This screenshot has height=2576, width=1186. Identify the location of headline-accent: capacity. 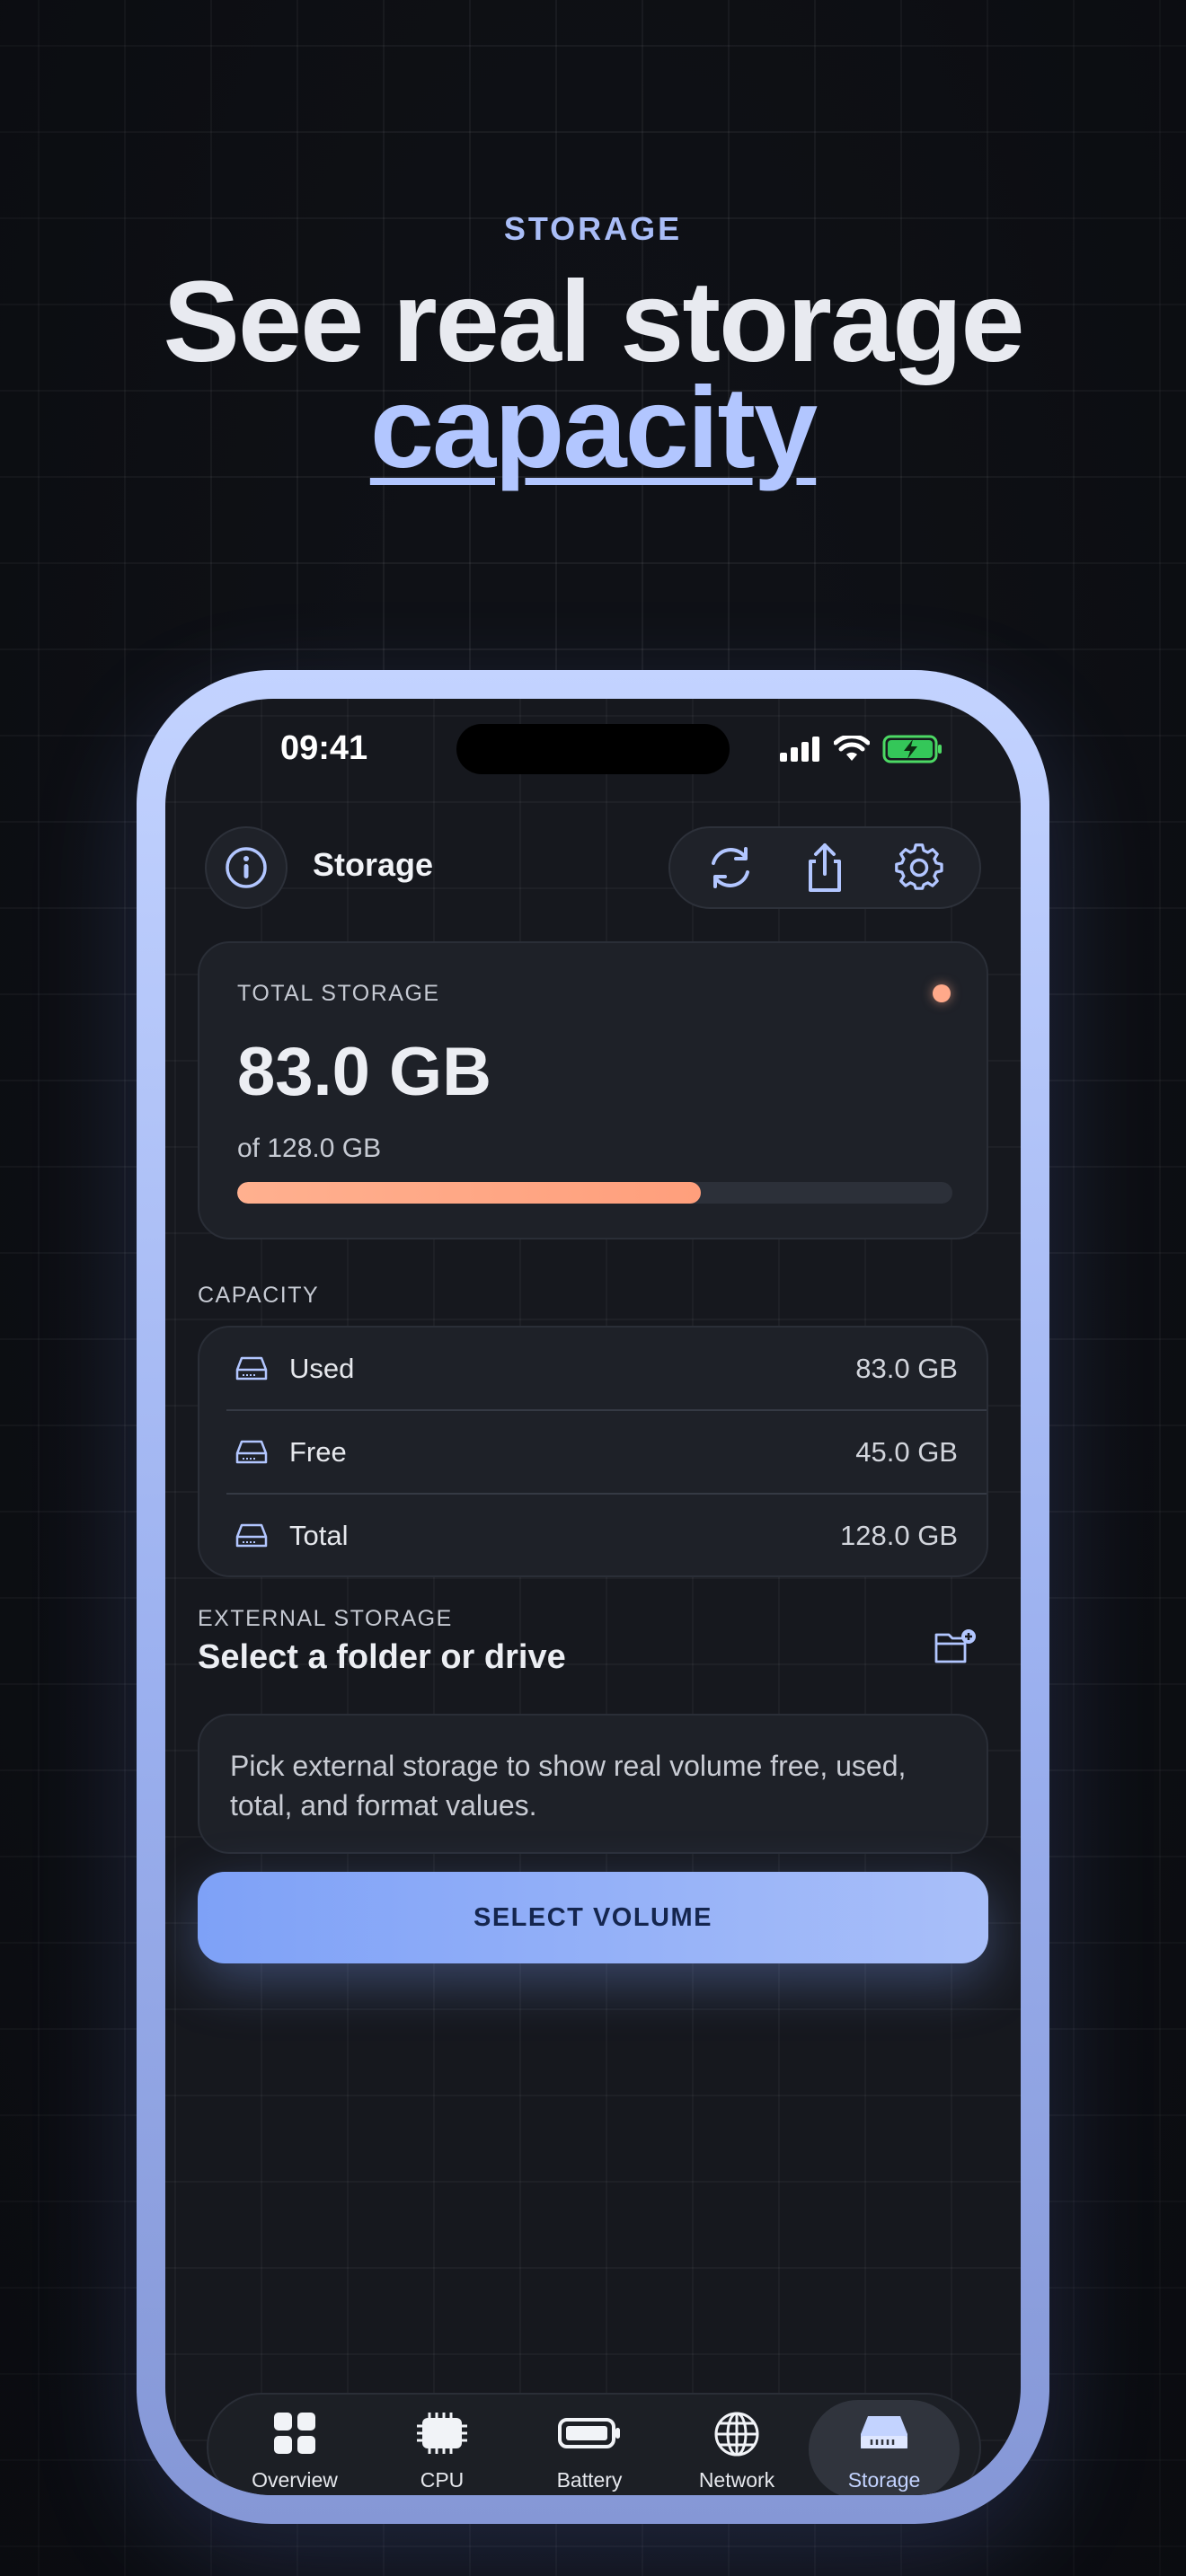
(593, 428).